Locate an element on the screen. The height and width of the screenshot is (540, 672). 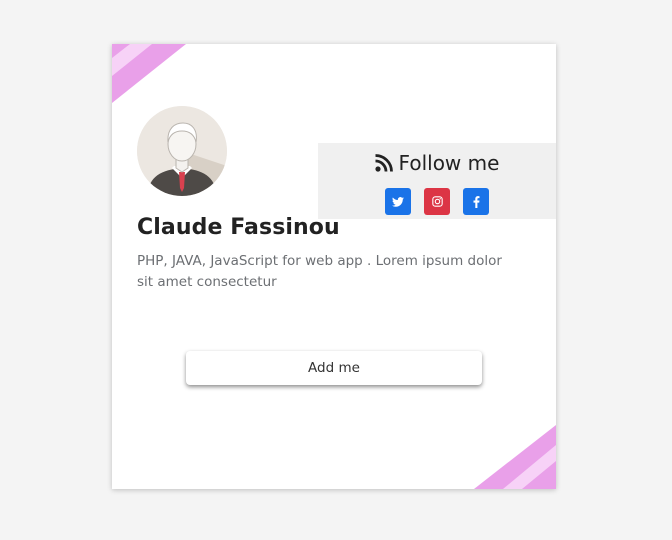
user-avatar-icon is located at coordinates (182, 151).